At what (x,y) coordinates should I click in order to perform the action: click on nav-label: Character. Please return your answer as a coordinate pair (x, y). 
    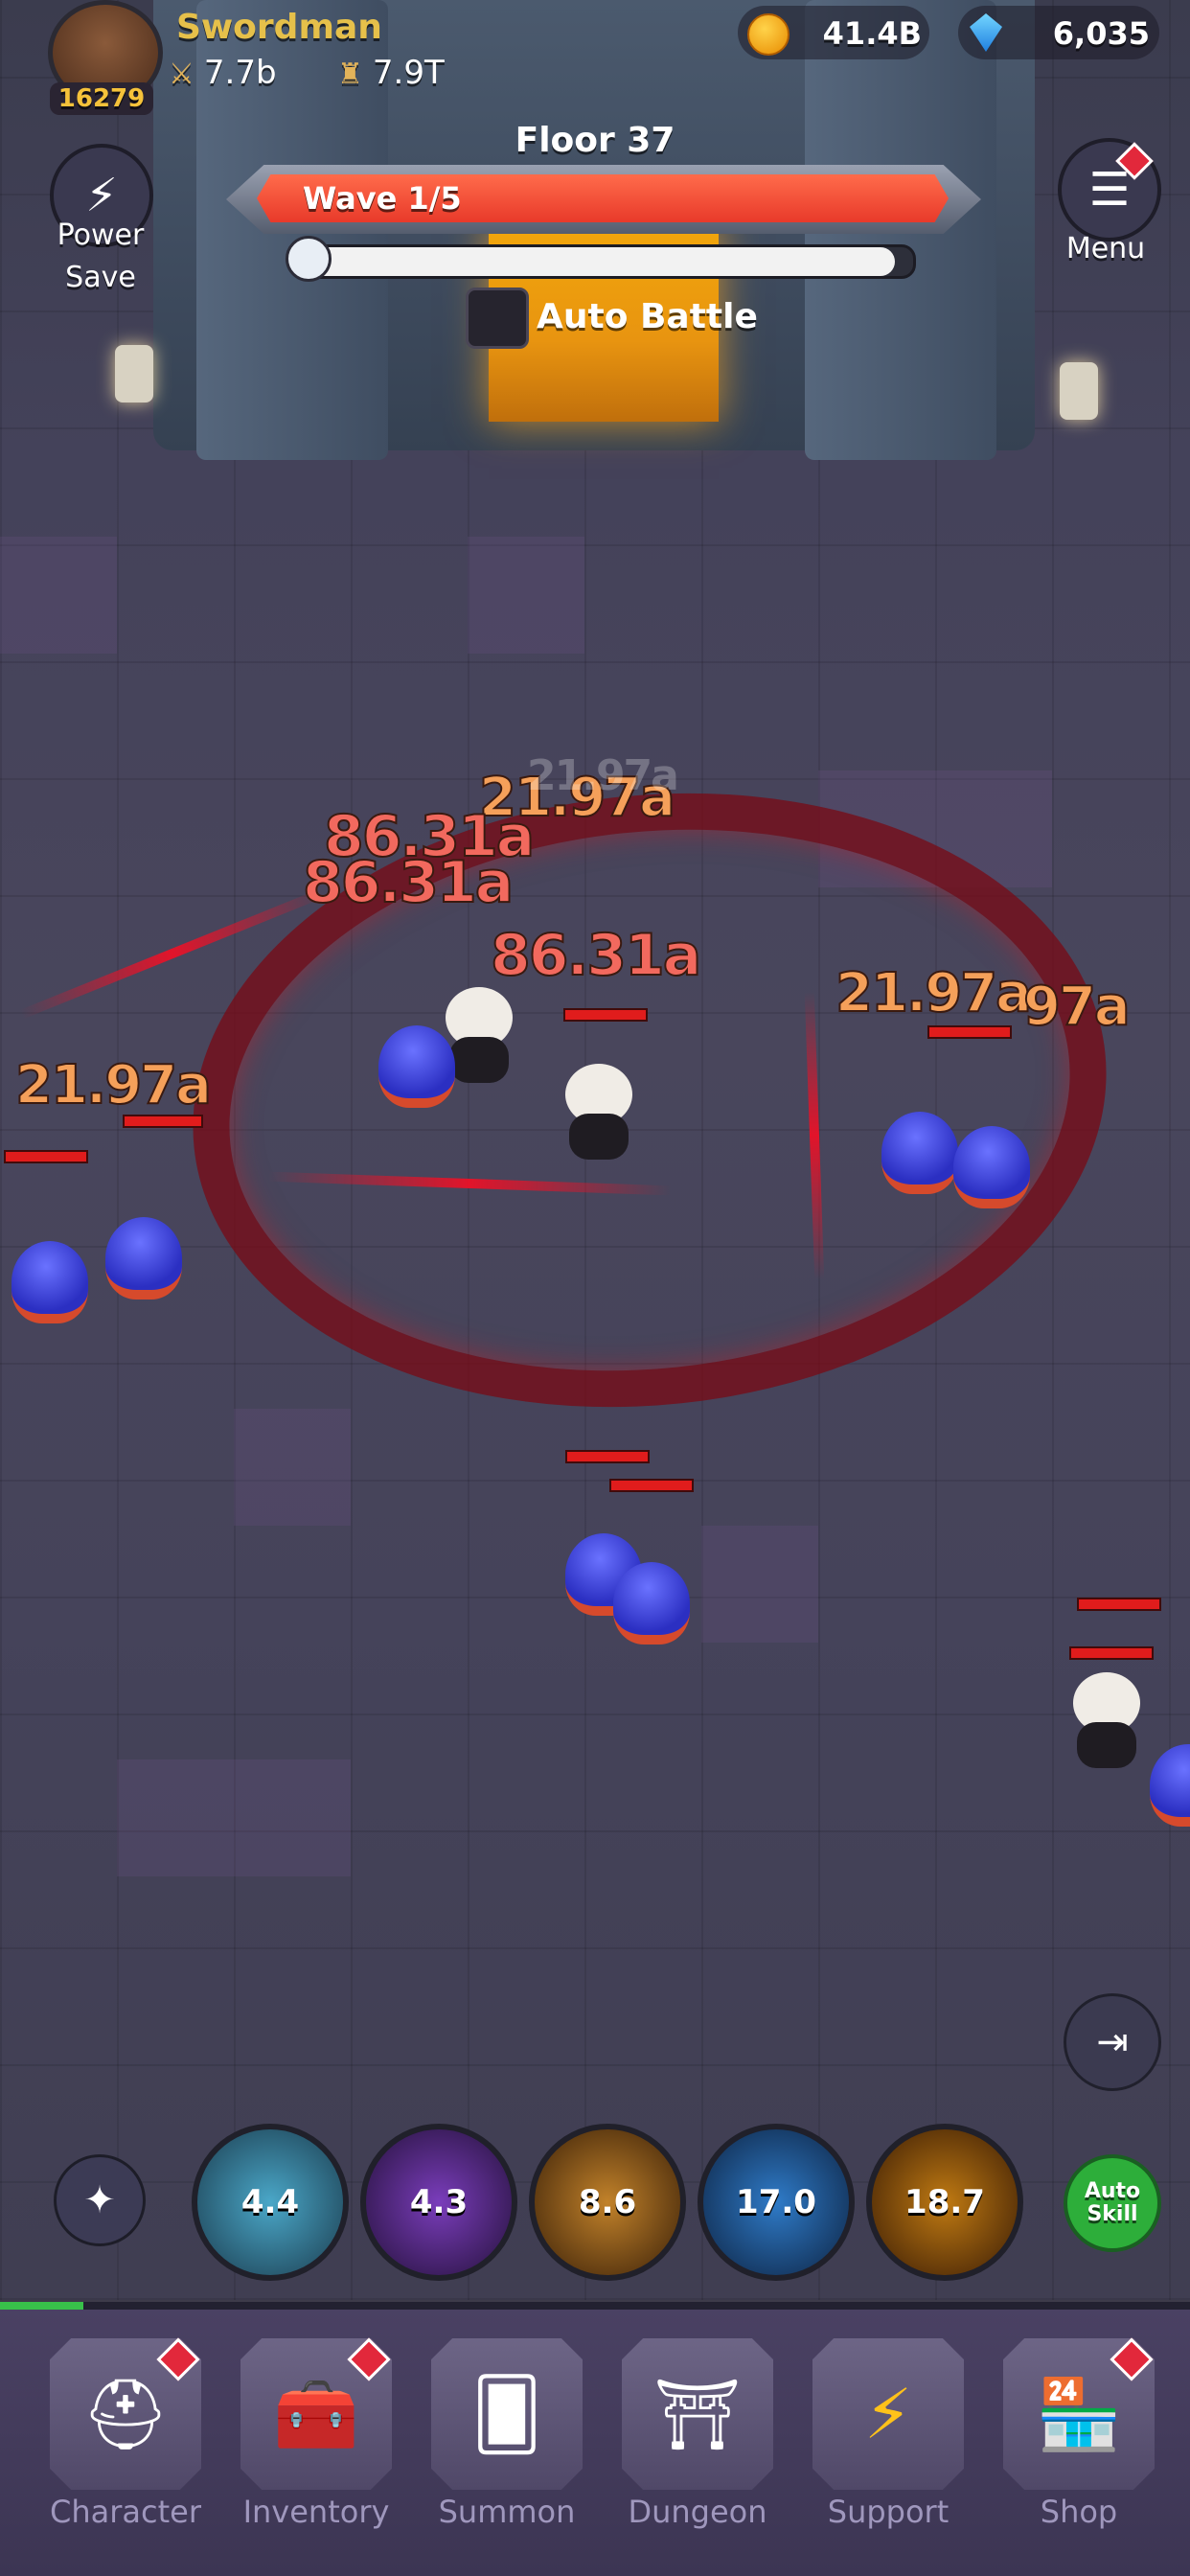
    Looking at the image, I should click on (125, 2512).